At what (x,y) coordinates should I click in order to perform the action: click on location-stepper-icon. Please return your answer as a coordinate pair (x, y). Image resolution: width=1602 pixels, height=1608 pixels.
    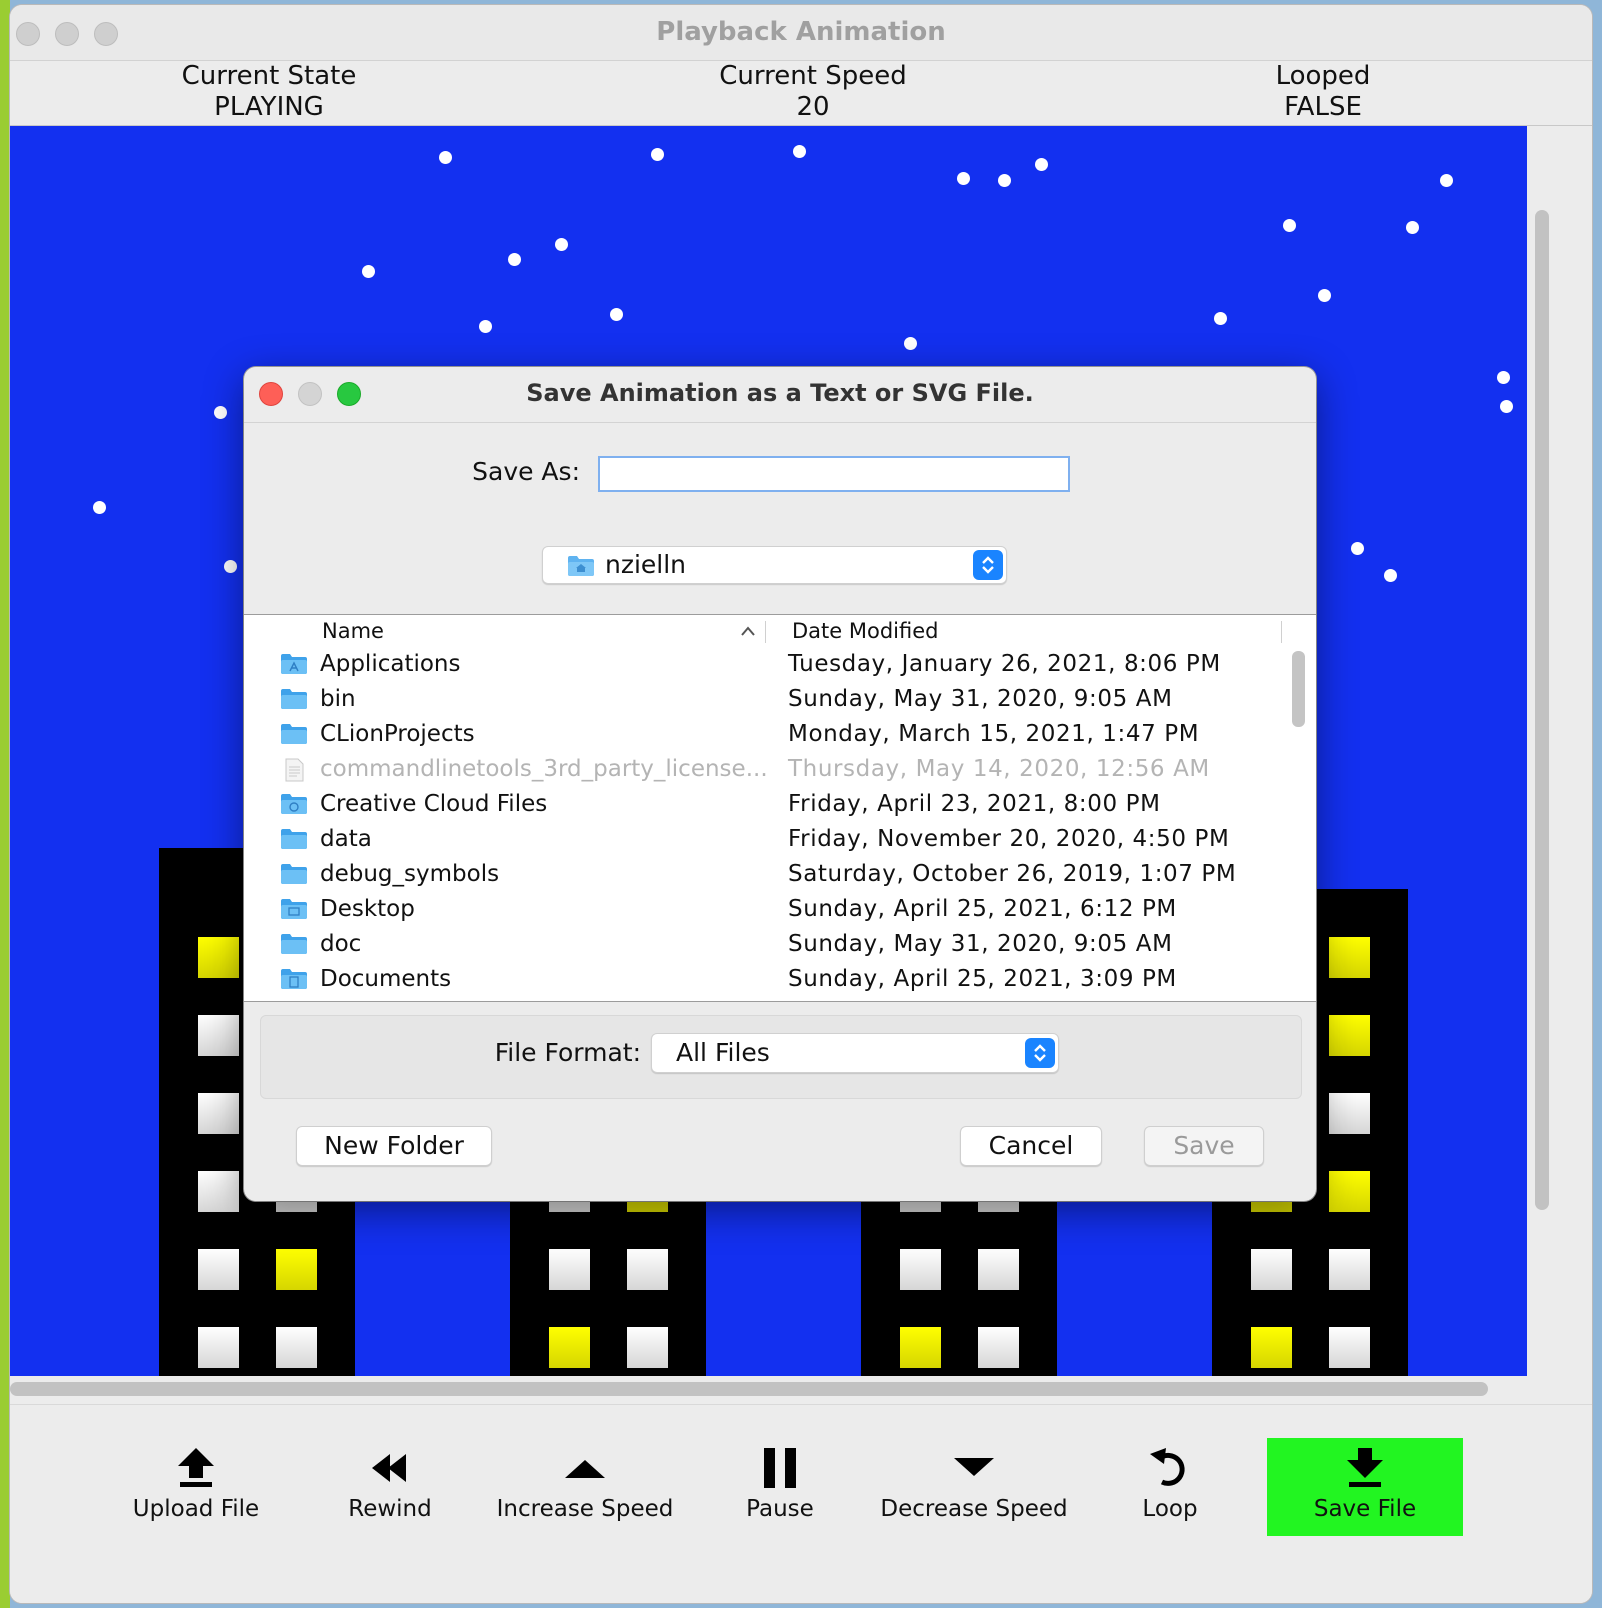
    Looking at the image, I should click on (988, 565).